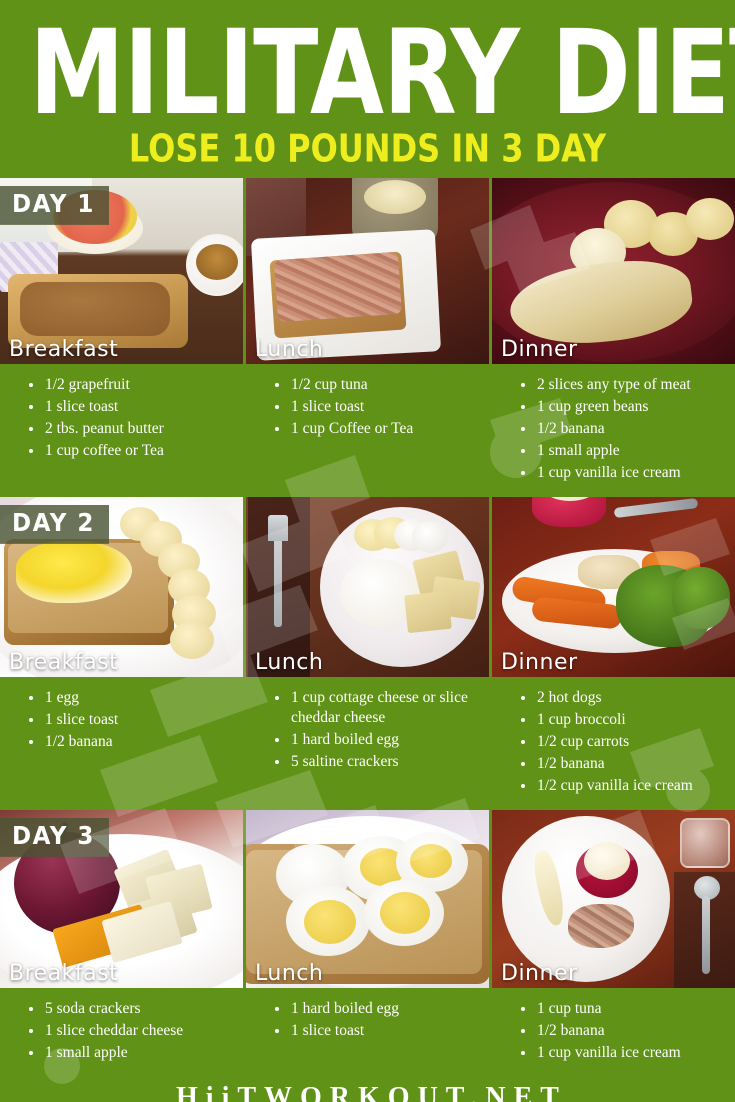 Image resolution: width=735 pixels, height=1102 pixels. I want to click on poster-title: MILITARY DIET, so click(382, 73).